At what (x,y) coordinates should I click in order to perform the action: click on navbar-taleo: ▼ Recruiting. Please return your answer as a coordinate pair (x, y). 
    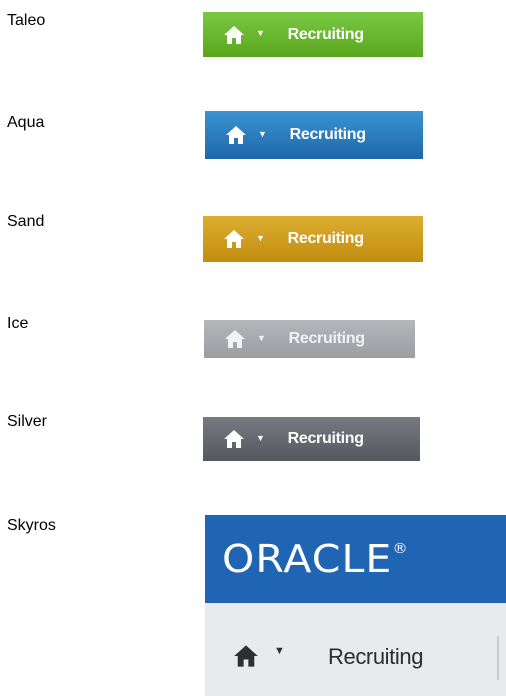
    Looking at the image, I should click on (313, 34).